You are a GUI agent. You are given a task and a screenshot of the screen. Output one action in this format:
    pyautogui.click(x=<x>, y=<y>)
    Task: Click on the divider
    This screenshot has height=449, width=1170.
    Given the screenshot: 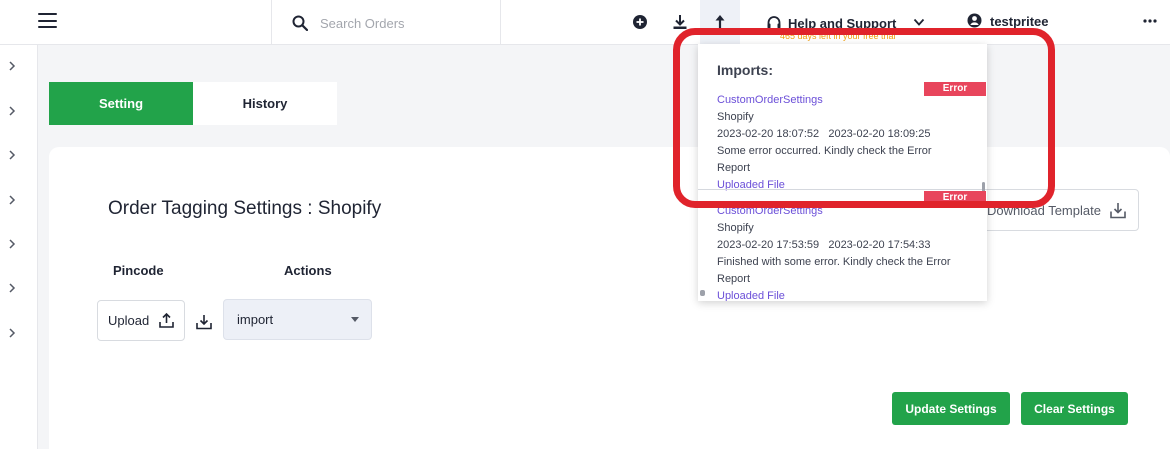 What is the action you would take?
    pyautogui.click(x=842, y=189)
    